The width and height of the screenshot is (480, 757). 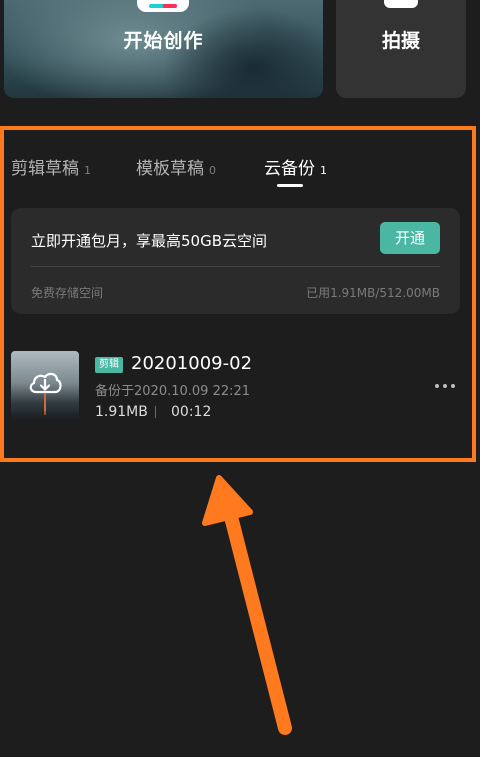 What do you see at coordinates (247, 605) in the screenshot?
I see `pointer-arrow-icon` at bounding box center [247, 605].